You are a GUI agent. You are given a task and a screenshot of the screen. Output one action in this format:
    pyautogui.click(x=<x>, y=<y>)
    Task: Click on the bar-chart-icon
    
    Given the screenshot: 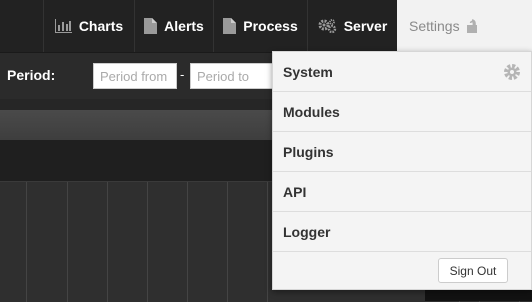 What is the action you would take?
    pyautogui.click(x=63, y=26)
    